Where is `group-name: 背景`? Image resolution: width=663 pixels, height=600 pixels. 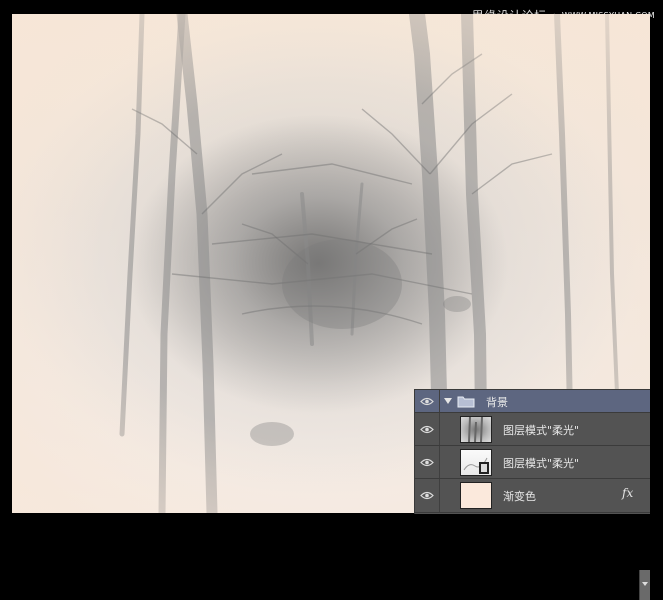 group-name: 背景 is located at coordinates (497, 402).